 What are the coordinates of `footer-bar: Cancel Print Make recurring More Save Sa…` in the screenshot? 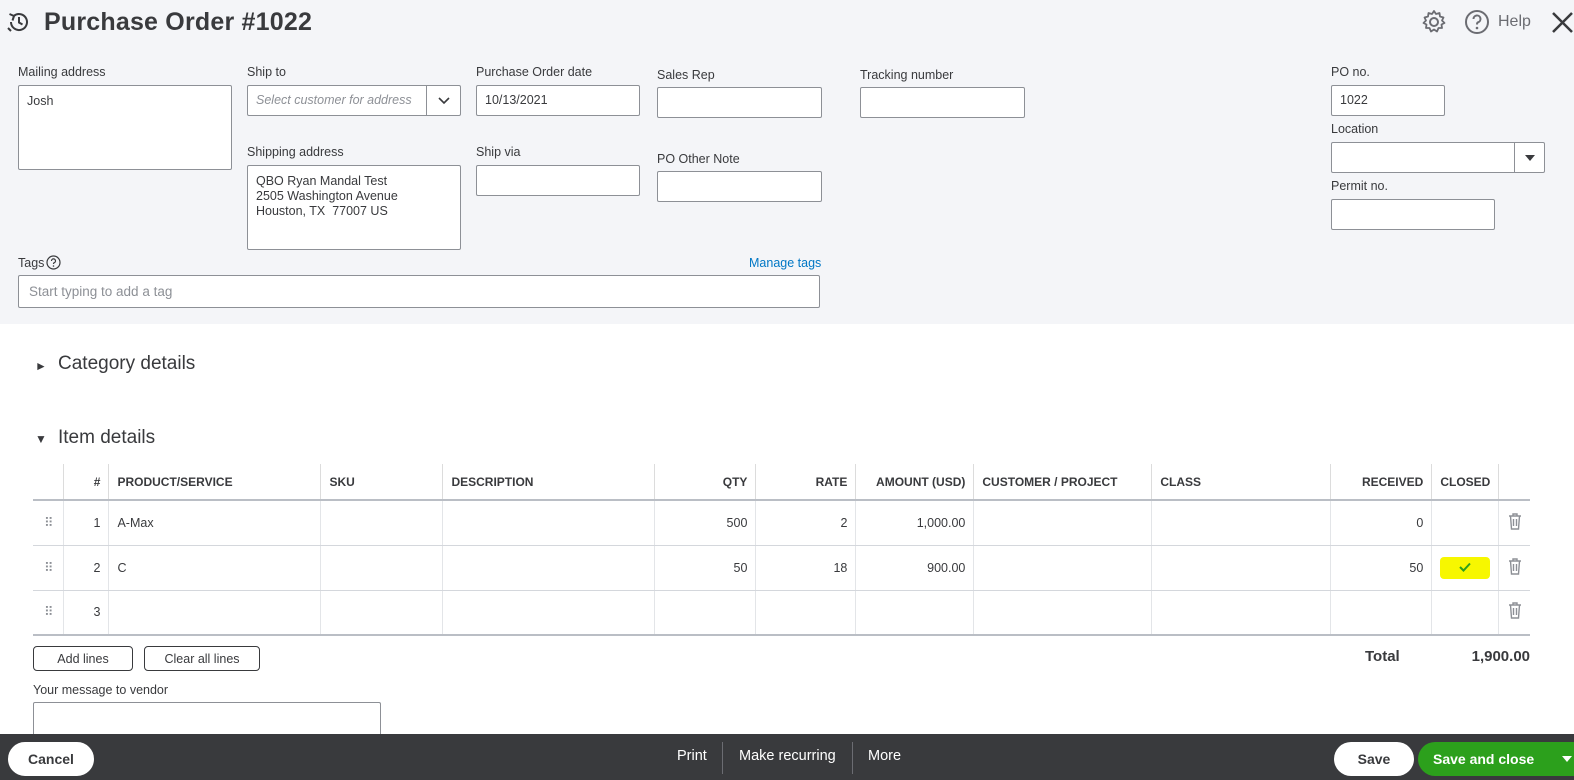 It's located at (787, 757).